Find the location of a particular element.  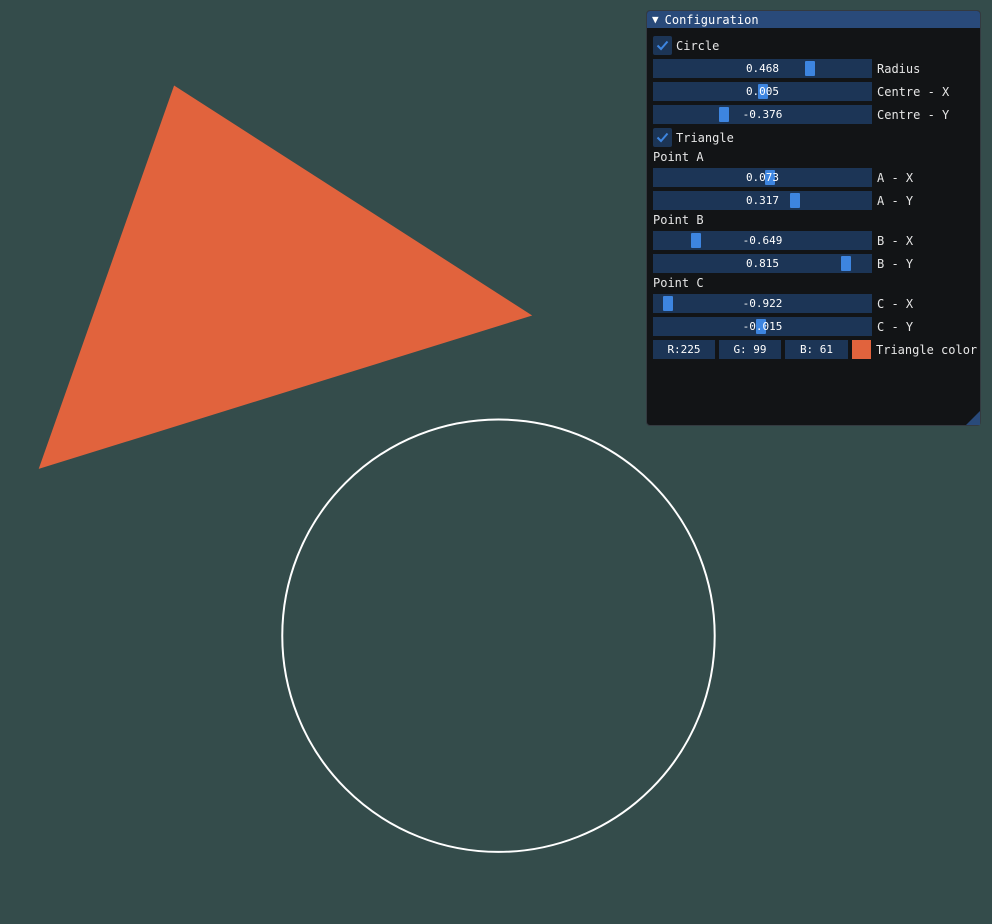

c-x-row: -0.922 C - X is located at coordinates (783, 303).